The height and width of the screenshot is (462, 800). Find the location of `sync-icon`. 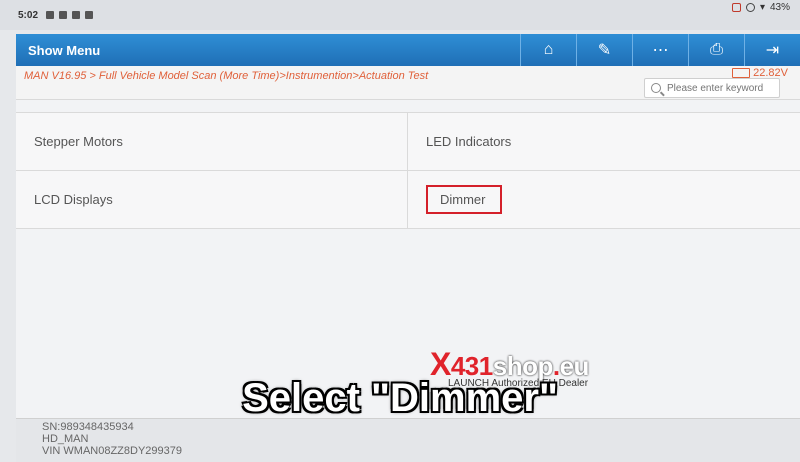

sync-icon is located at coordinates (750, 7).